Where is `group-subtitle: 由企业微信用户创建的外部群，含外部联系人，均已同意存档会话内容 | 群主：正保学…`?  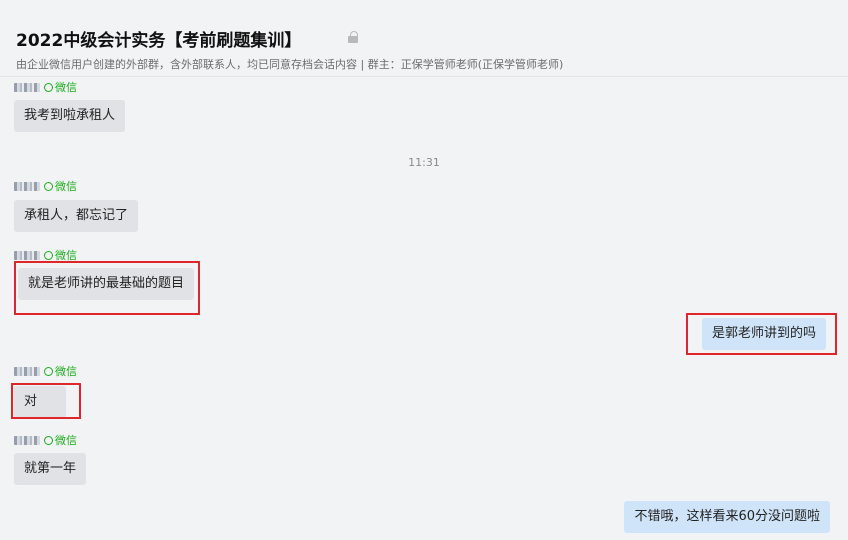 group-subtitle: 由企业微信用户创建的外部群，含外部联系人，均已同意存档会话内容 | 群主：正保学… is located at coordinates (290, 64).